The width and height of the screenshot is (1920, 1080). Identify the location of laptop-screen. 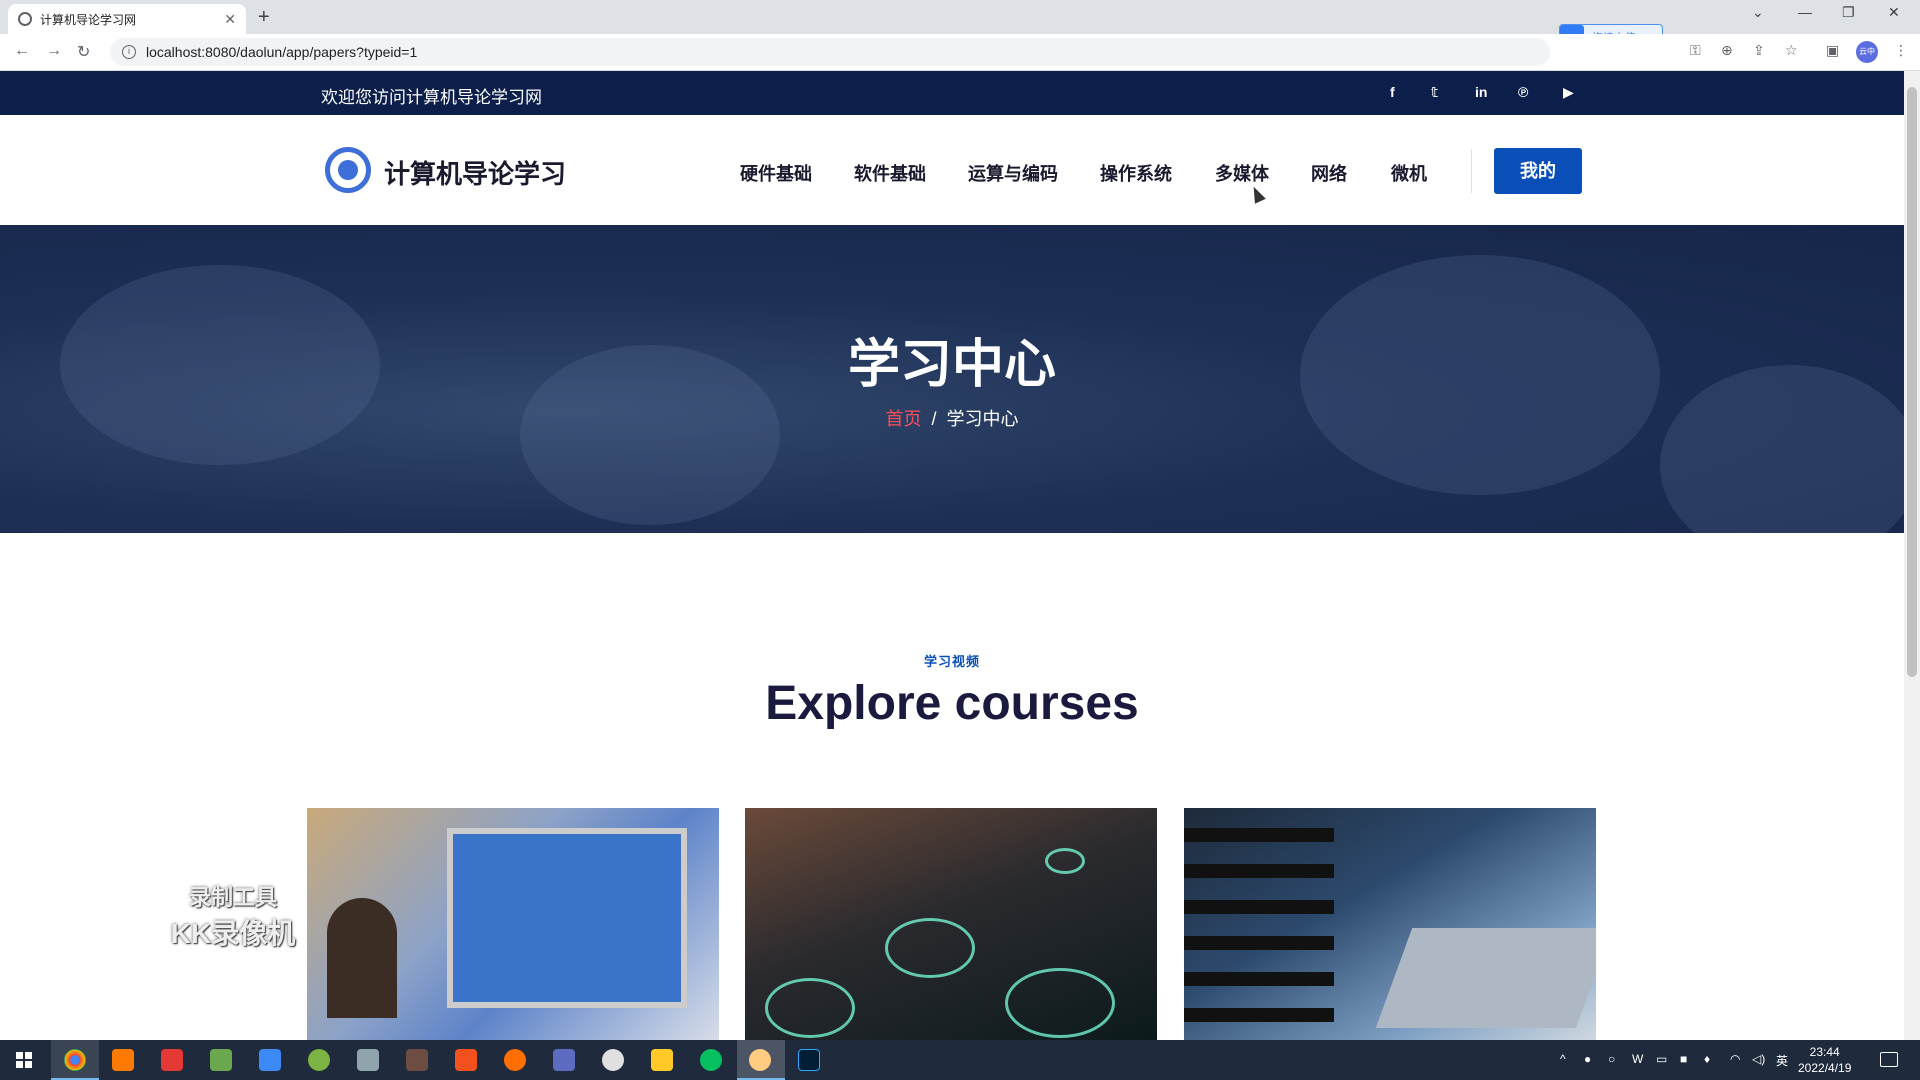
(567, 918).